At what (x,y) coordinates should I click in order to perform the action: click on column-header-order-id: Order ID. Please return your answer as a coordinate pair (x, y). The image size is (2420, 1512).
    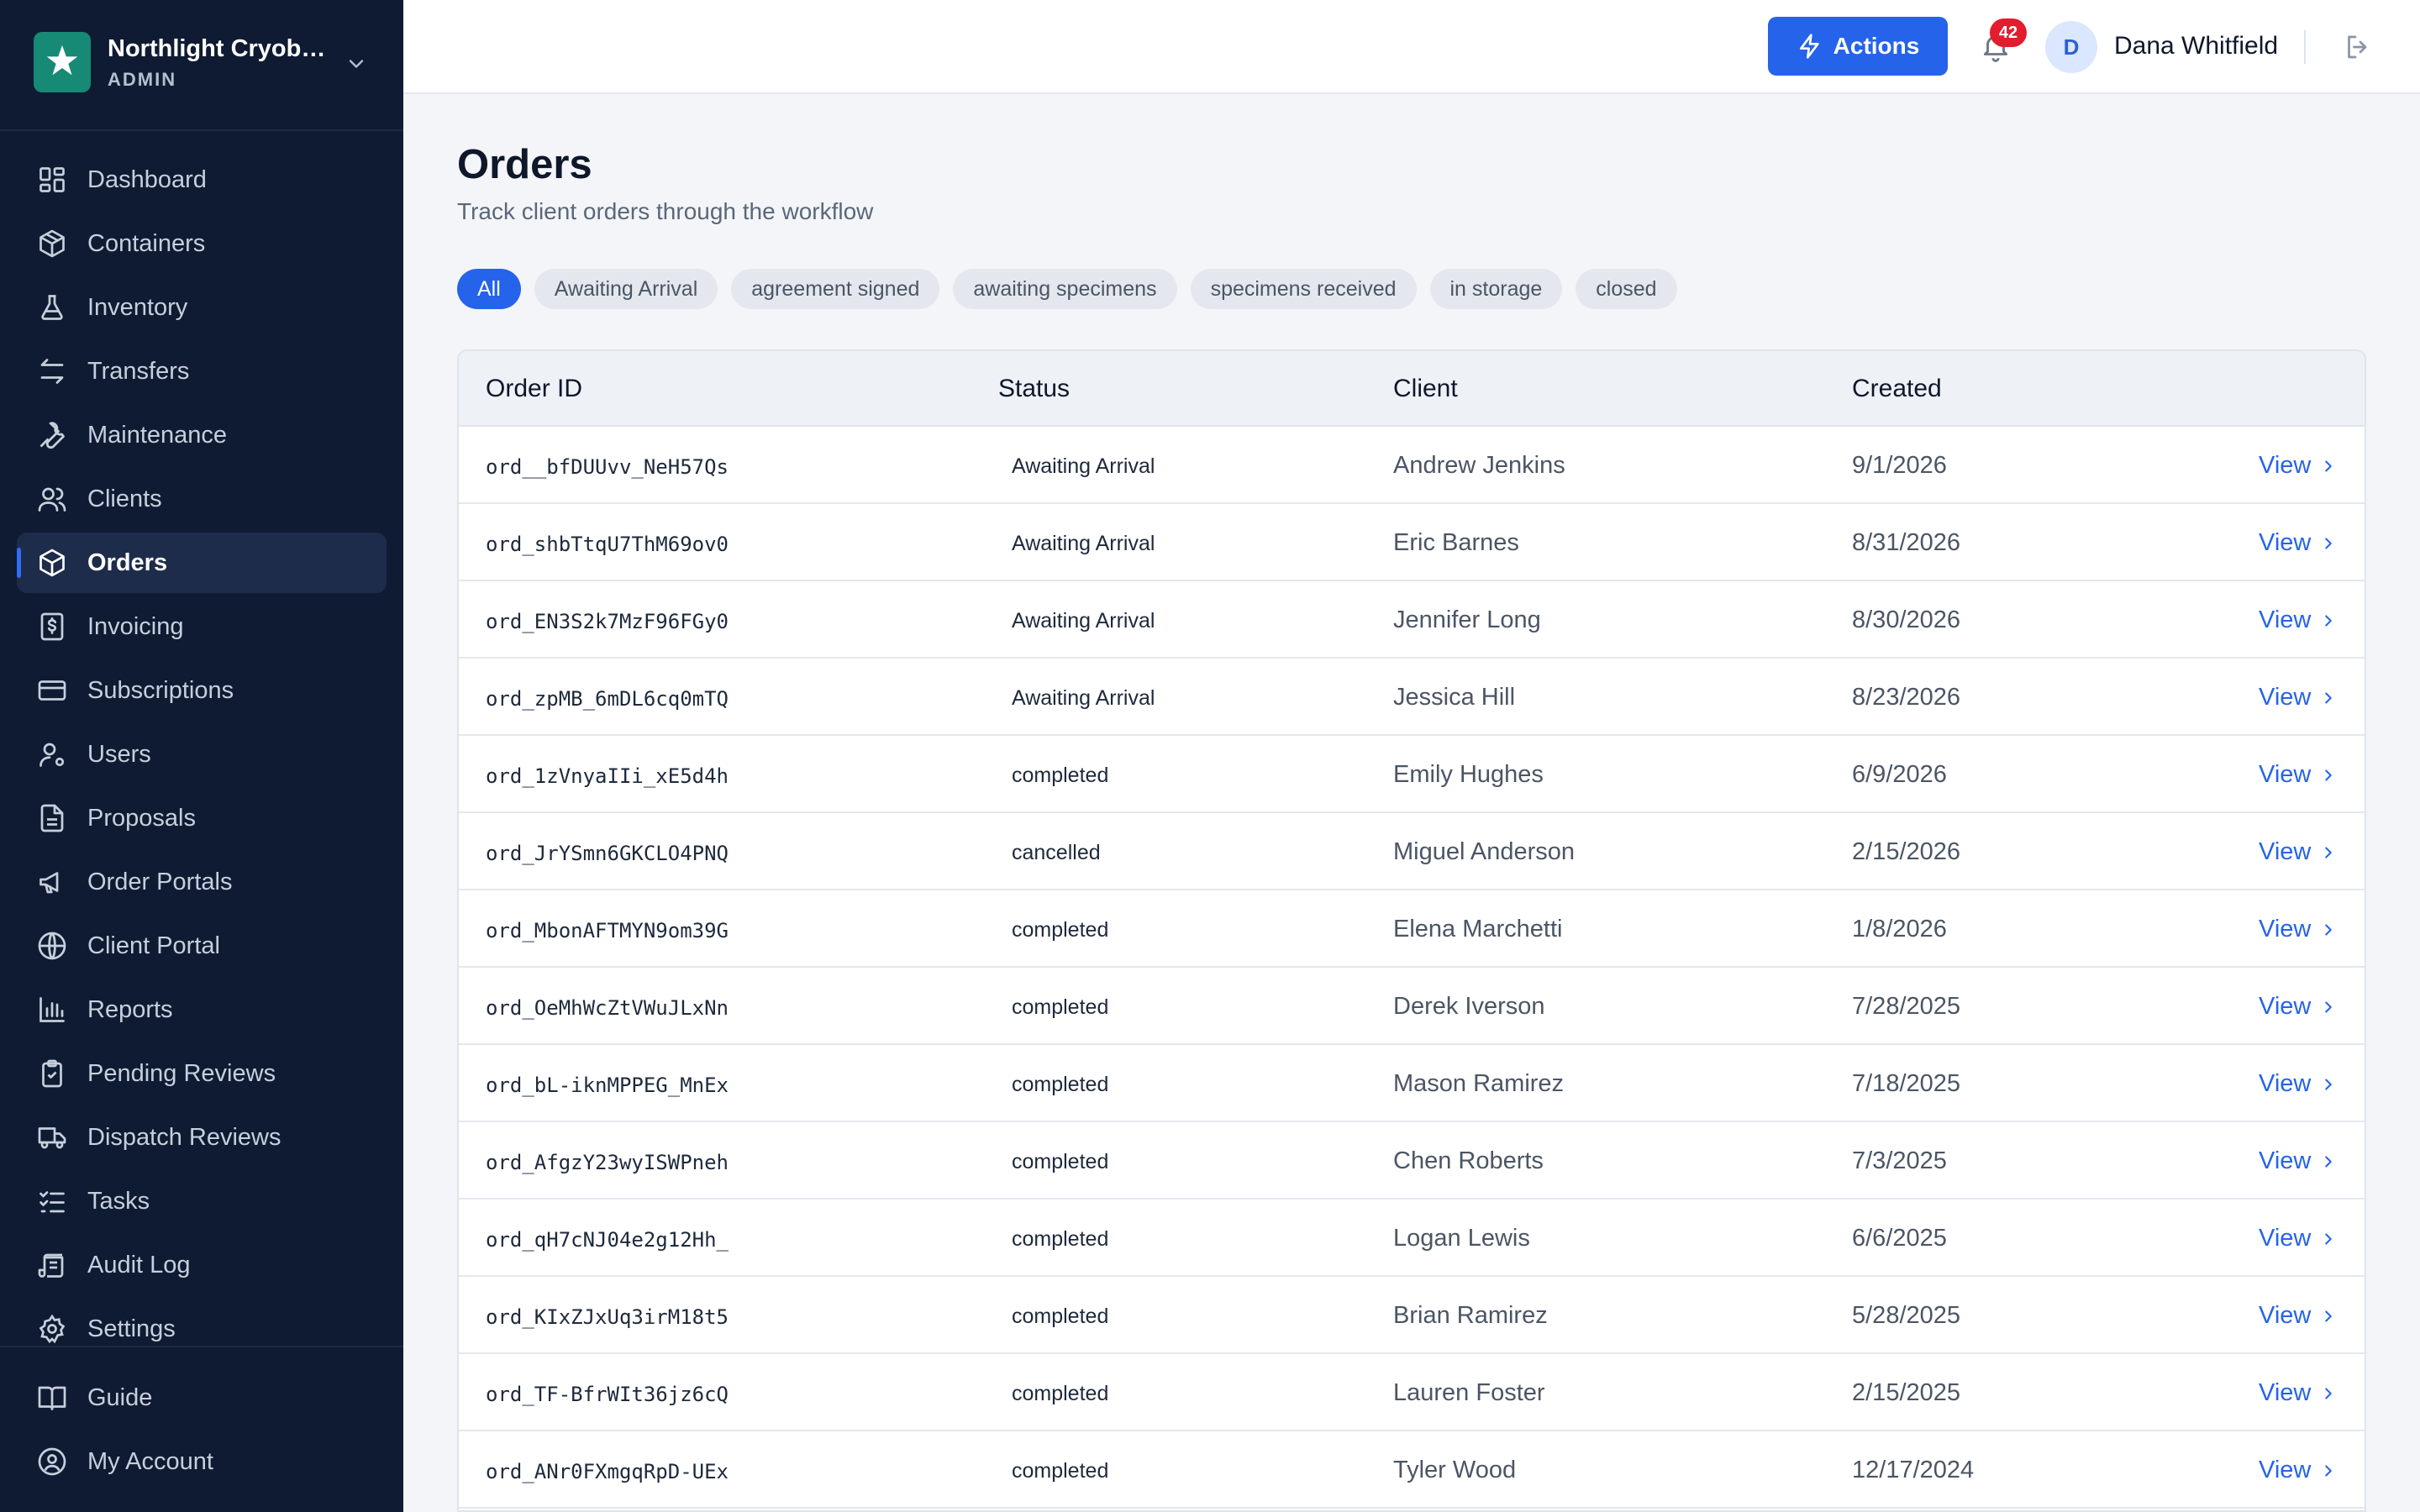
    Looking at the image, I should click on (534, 389).